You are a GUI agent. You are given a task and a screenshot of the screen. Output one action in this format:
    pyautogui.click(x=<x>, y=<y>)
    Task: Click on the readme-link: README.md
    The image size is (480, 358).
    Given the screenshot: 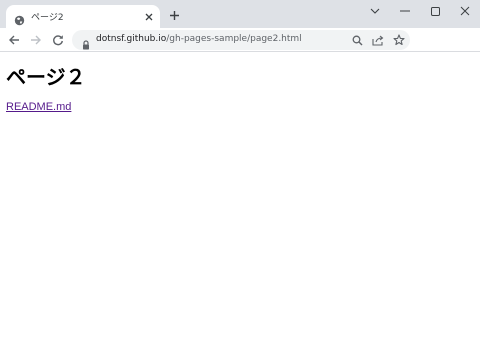 What is the action you would take?
    pyautogui.click(x=38, y=107)
    